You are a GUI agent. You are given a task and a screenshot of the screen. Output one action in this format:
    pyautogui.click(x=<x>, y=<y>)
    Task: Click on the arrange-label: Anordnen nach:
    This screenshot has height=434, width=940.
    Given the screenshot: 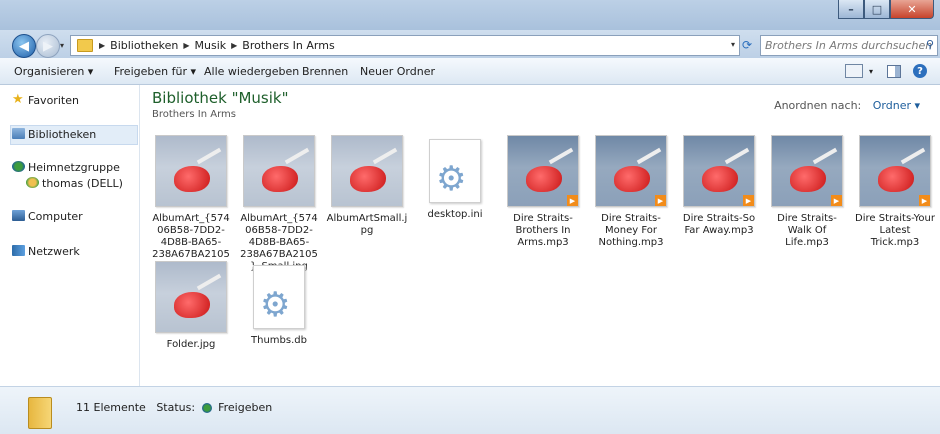 What is the action you would take?
    pyautogui.click(x=818, y=105)
    